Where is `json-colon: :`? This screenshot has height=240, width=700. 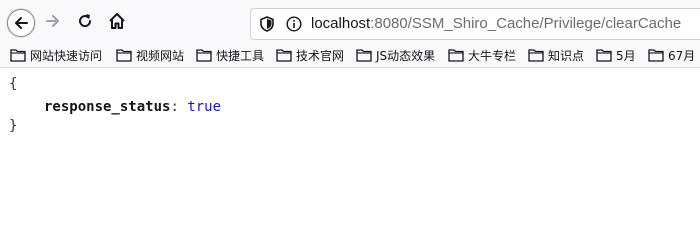
json-colon: : is located at coordinates (174, 107).